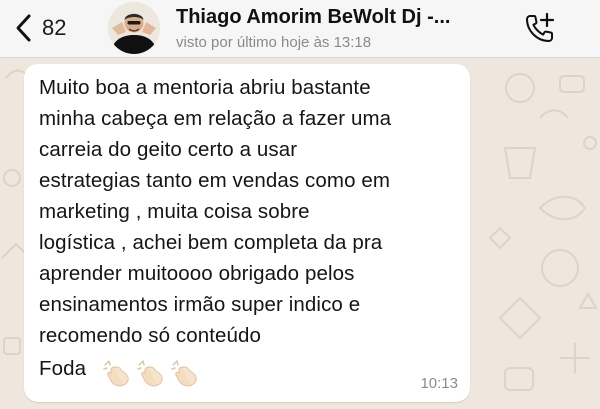 The width and height of the screenshot is (600, 409). I want to click on message-line: aprender muitoooo obrigado pelos, so click(197, 273).